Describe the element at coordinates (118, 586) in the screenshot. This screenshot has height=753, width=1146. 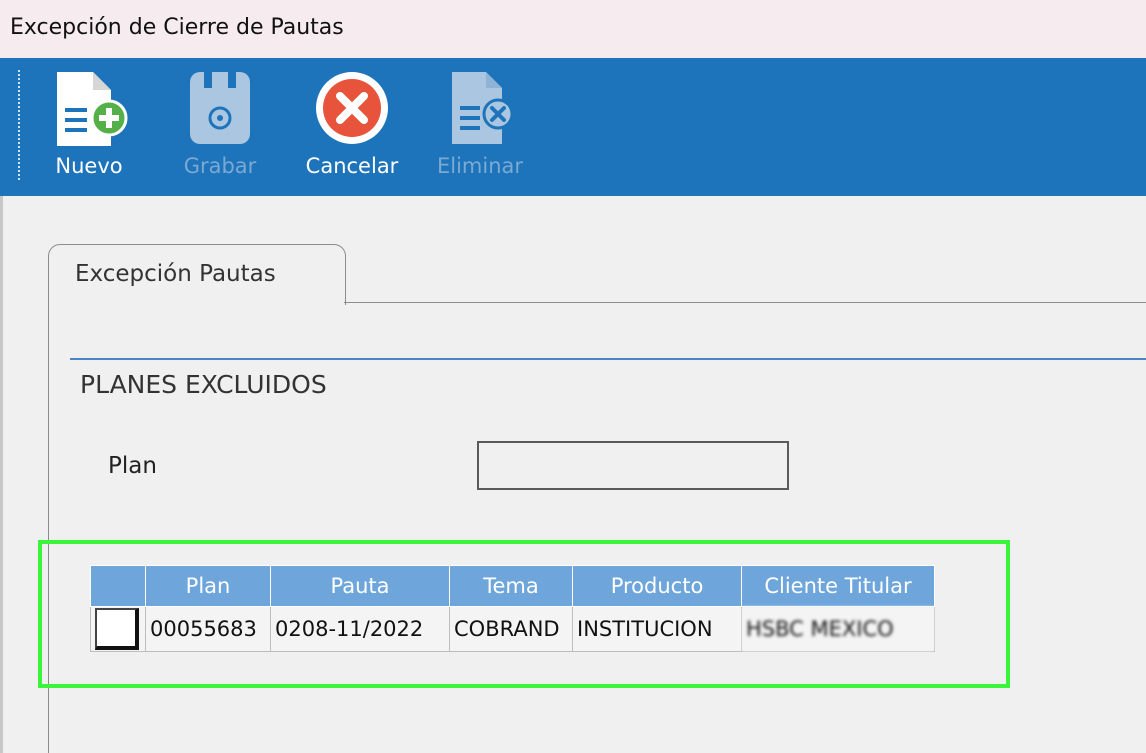
I see `column-header-select` at that location.